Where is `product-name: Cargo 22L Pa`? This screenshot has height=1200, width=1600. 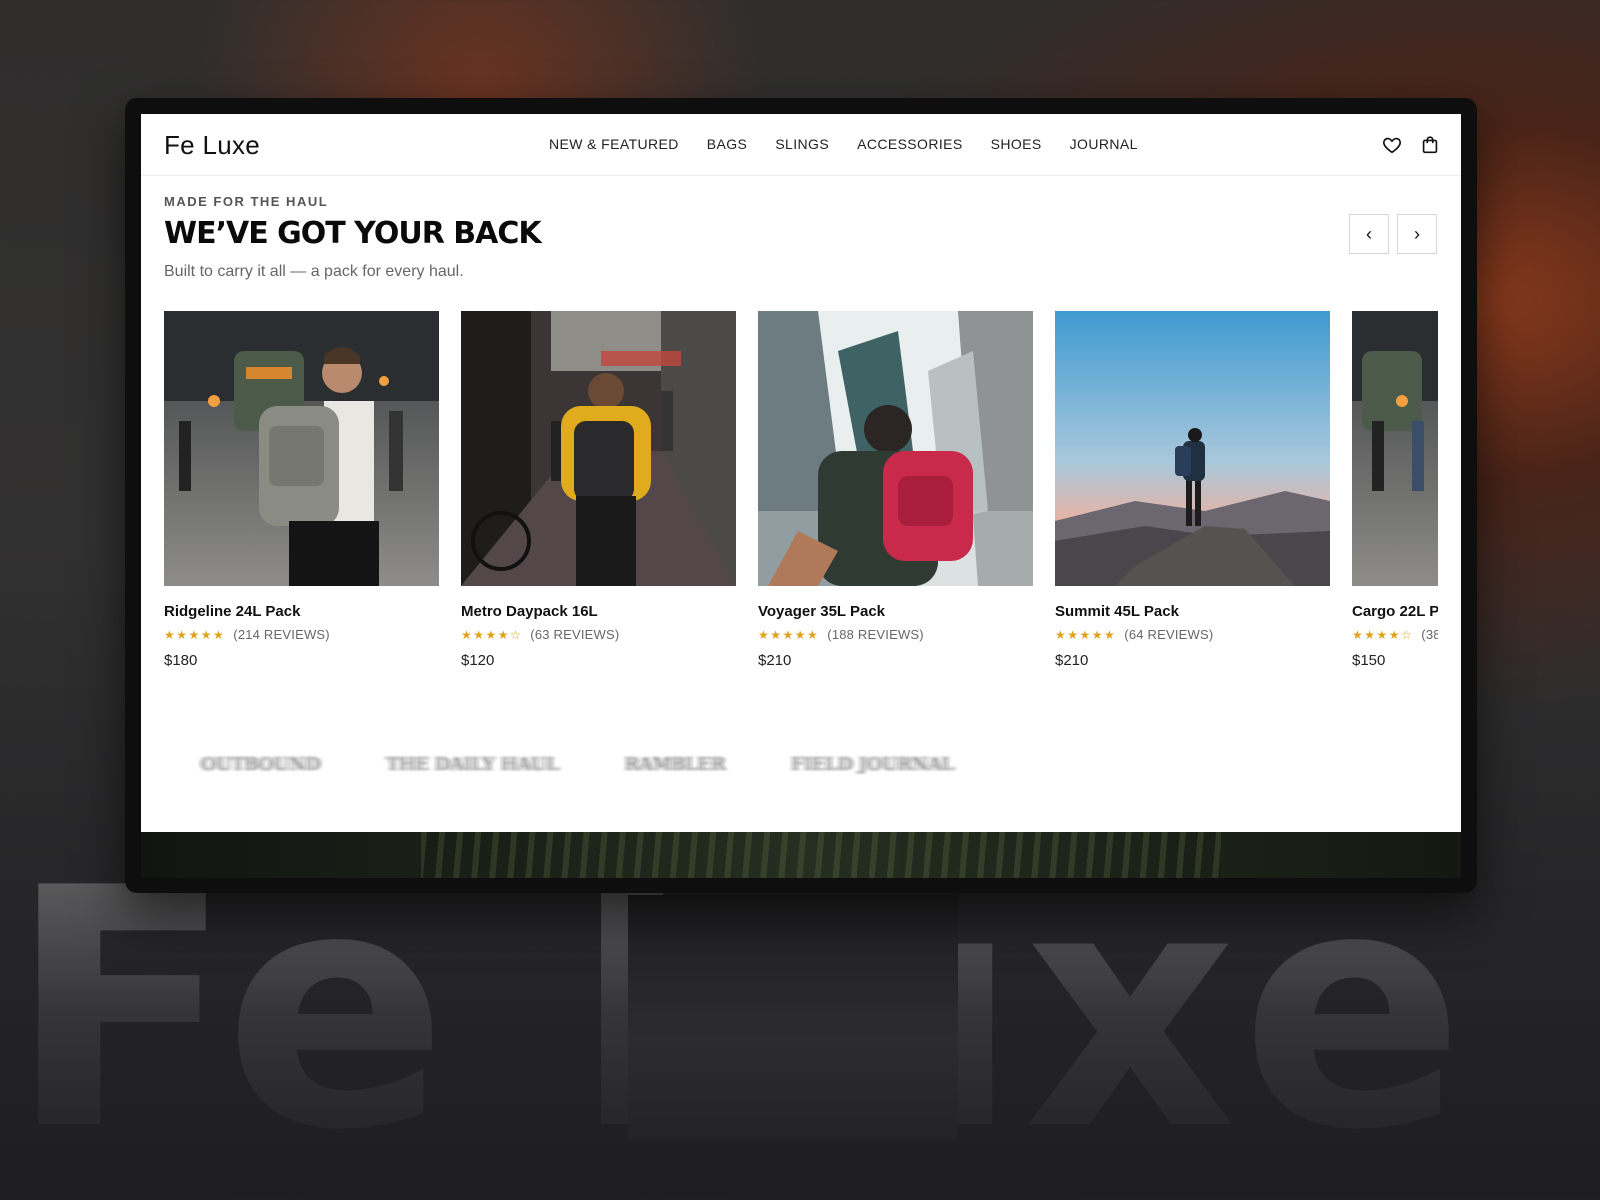 product-name: Cargo 22L Pa is located at coordinates (1395, 611).